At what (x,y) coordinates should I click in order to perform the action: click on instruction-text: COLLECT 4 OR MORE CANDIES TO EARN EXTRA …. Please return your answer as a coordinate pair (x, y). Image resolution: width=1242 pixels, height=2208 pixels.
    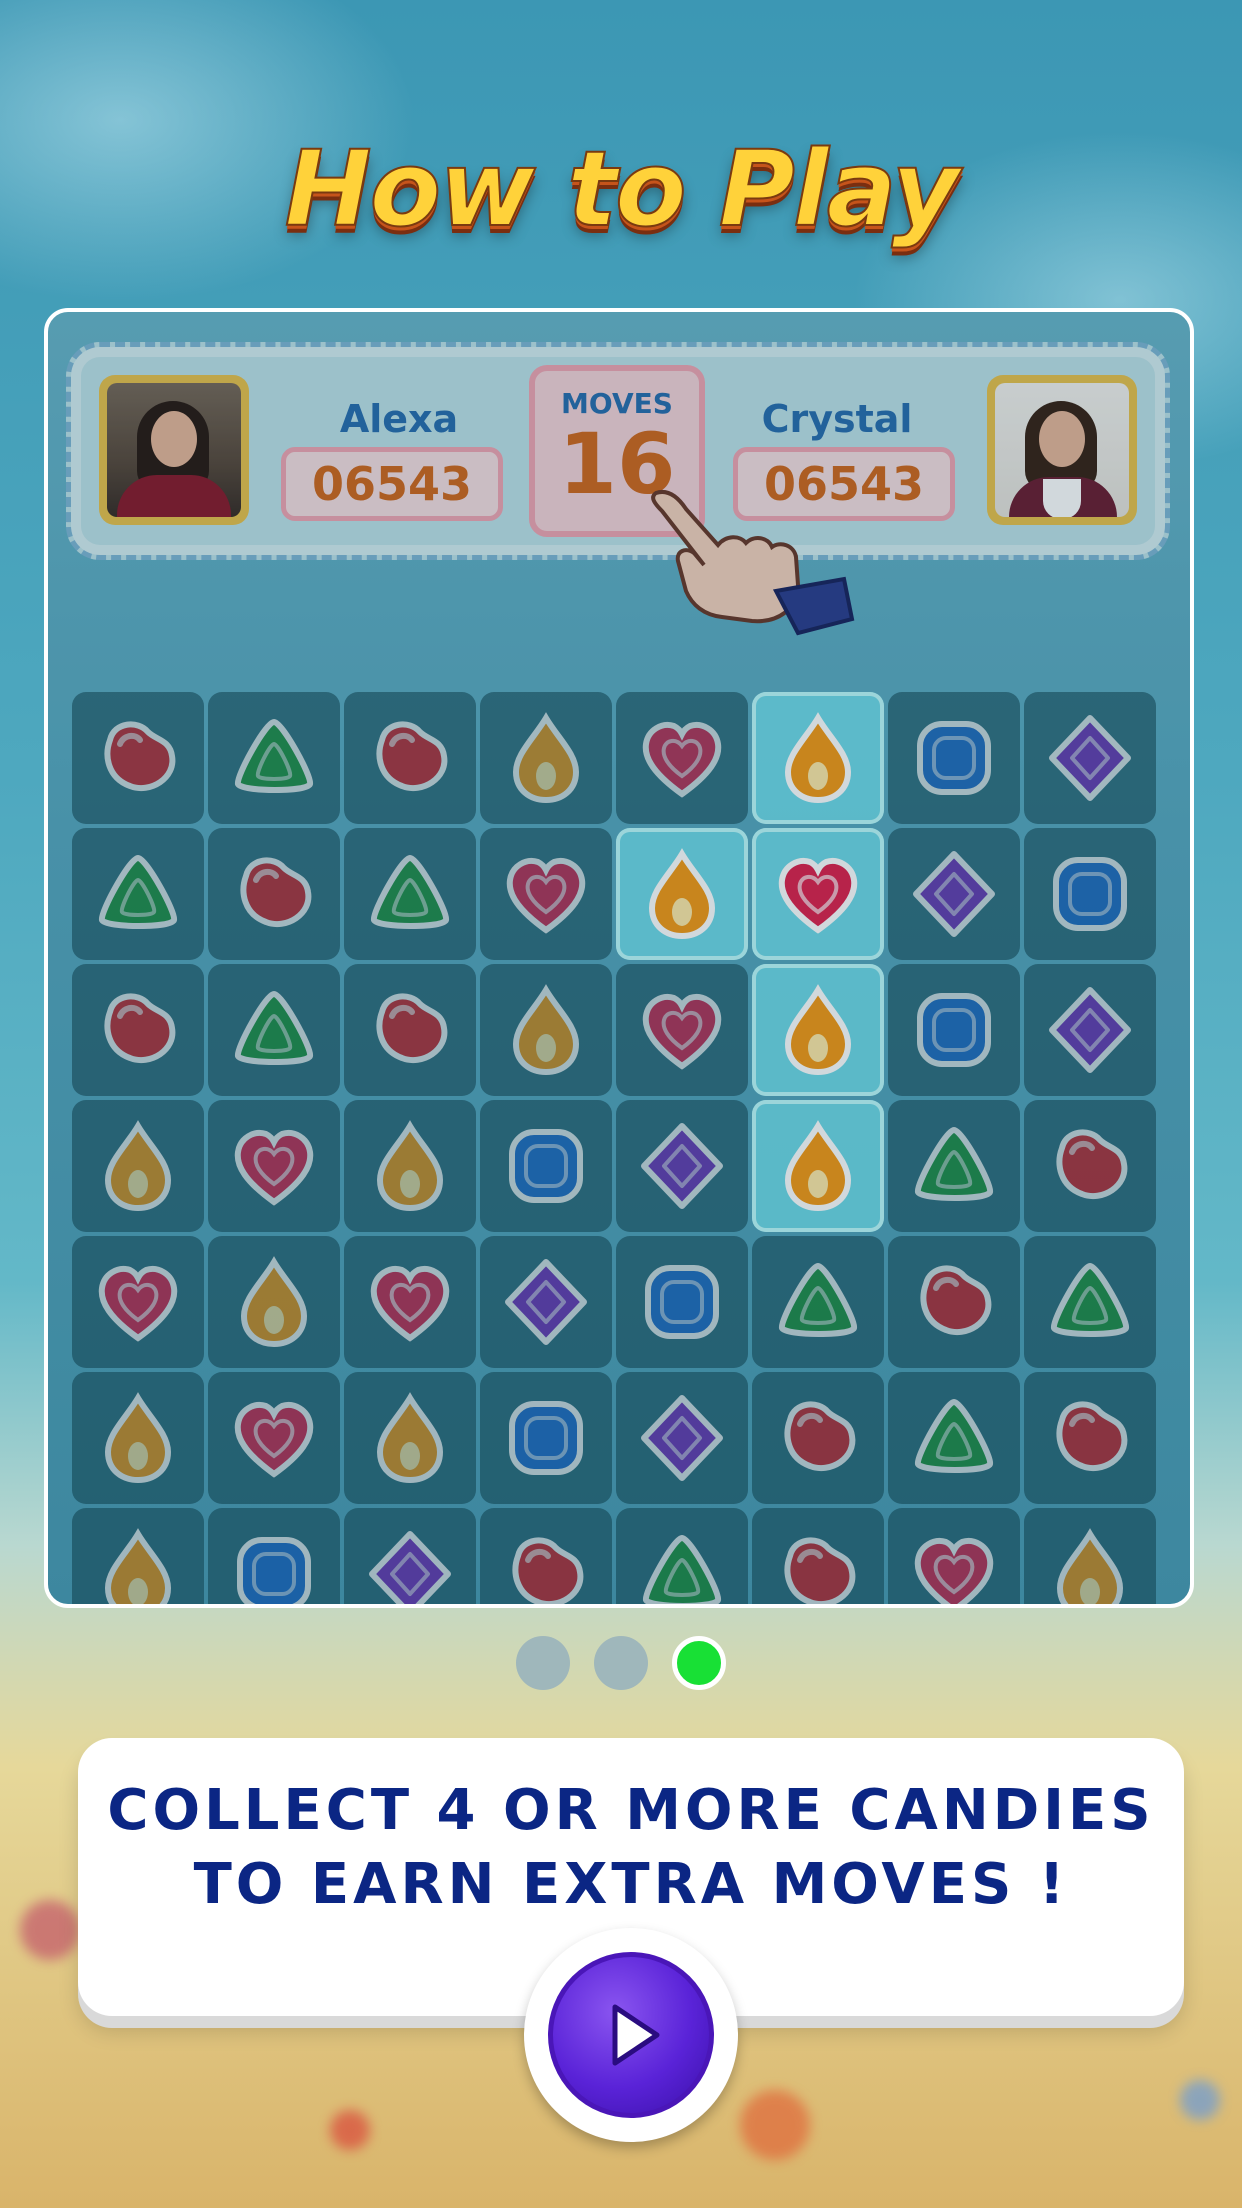
    Looking at the image, I should click on (631, 1848).